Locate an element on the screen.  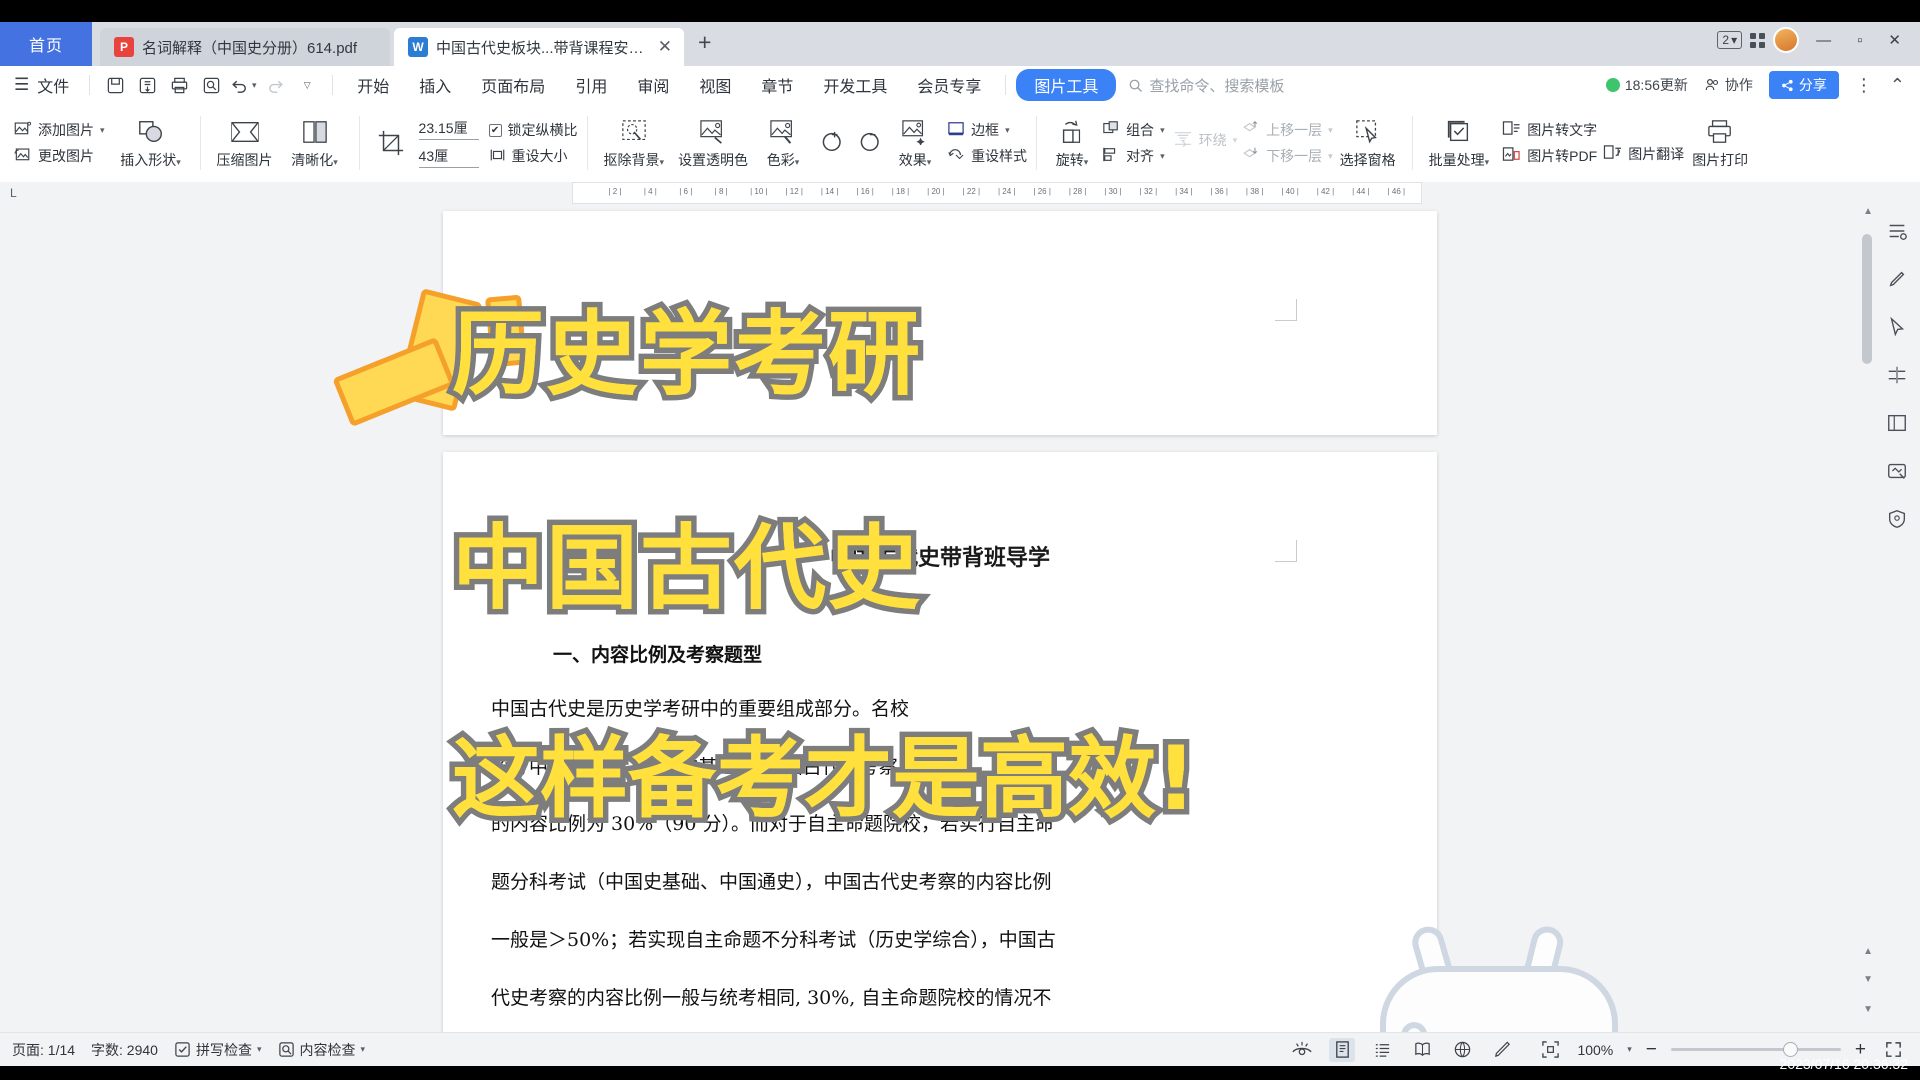
lock-aspect-ratio-checkbox: ✔ 锁定纵横比 is located at coordinates (533, 130).